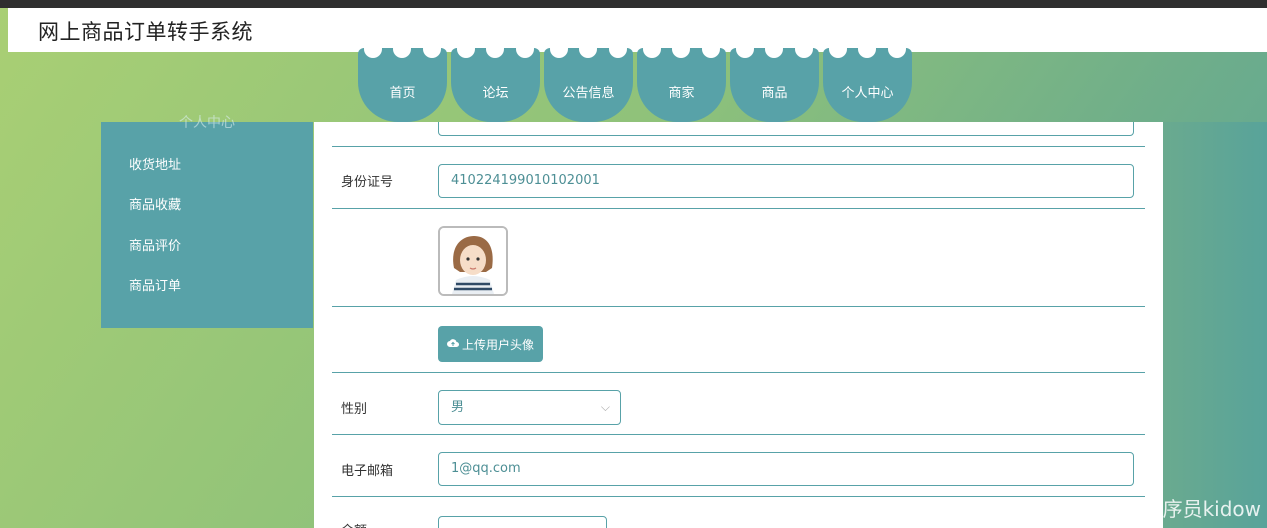 The image size is (1267, 528). Describe the element at coordinates (145, 32) in the screenshot. I see `site-title: 网上商品订单转手系统` at that location.